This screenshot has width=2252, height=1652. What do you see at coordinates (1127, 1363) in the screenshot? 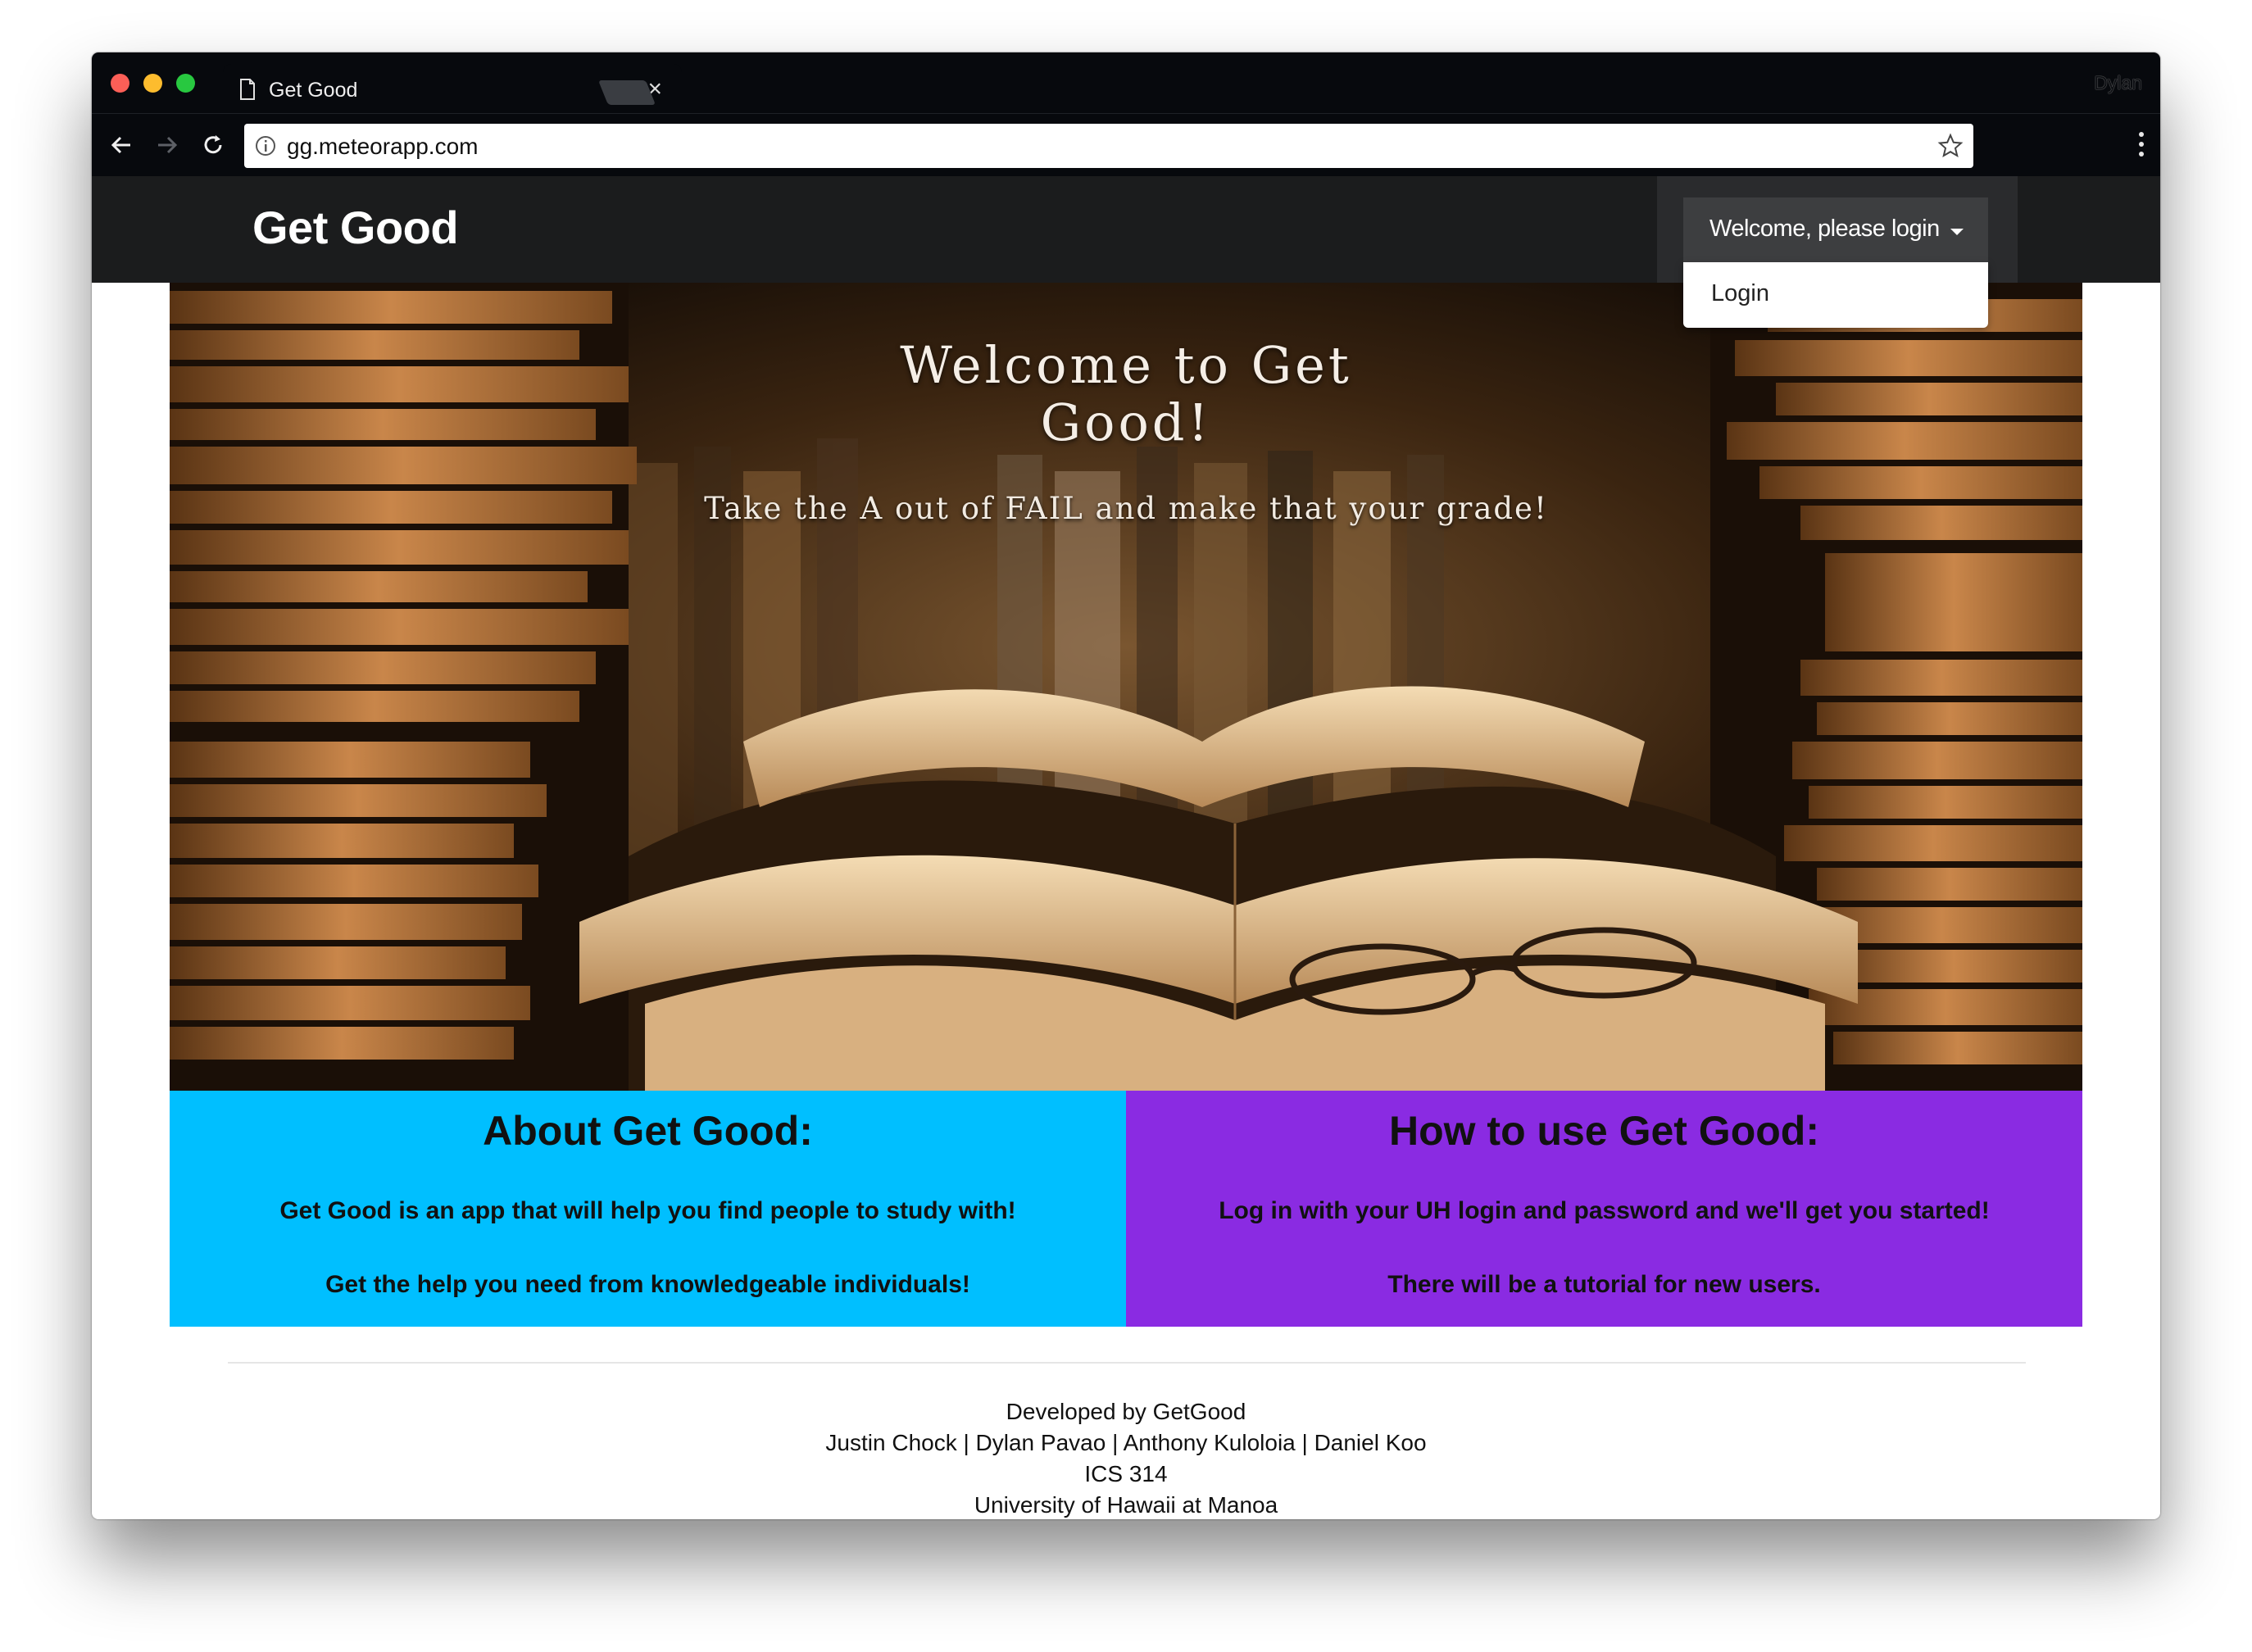
I see `footer-divider` at bounding box center [1127, 1363].